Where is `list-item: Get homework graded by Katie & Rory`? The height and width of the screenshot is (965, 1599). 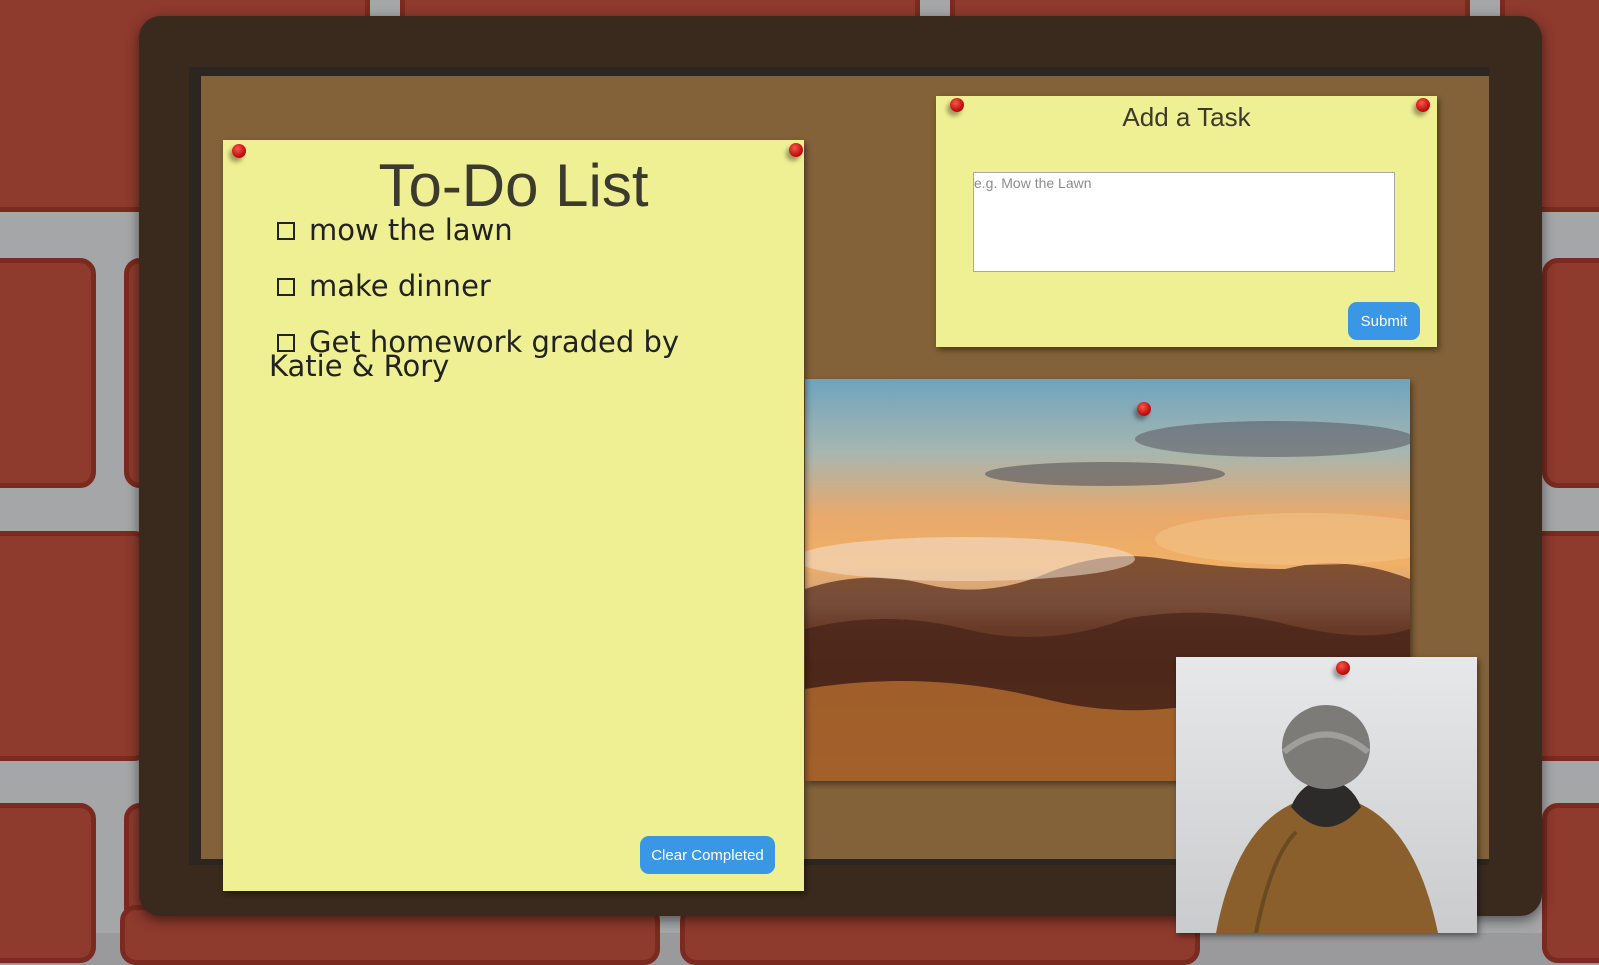
list-item: Get homework graded by Katie & Rory is located at coordinates (514, 354).